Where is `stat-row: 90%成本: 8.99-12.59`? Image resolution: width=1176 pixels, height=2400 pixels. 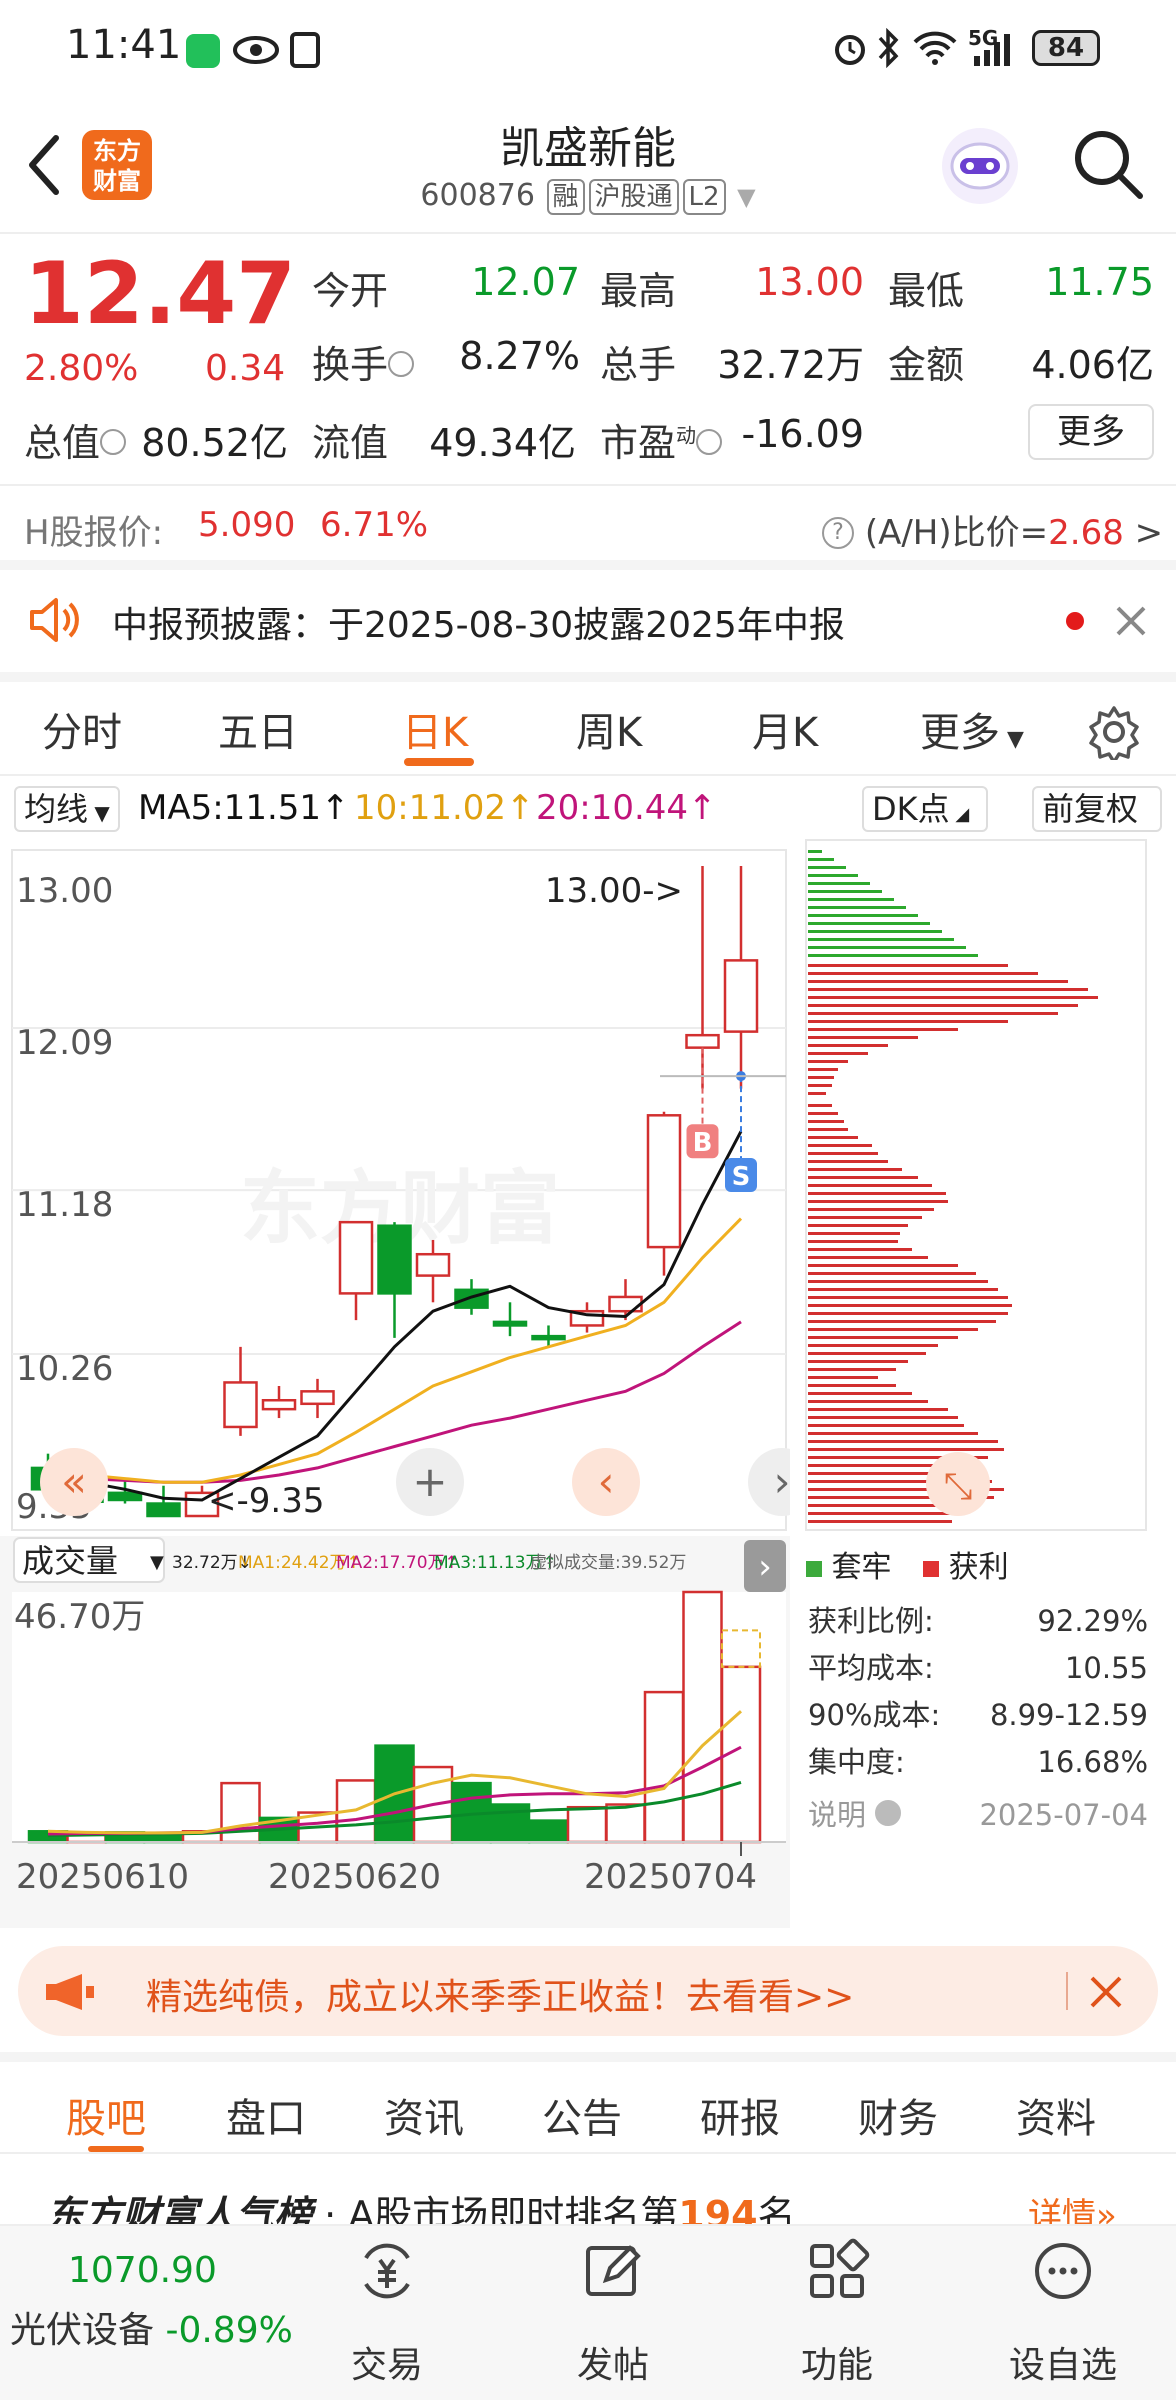
stat-row: 90%成本: 8.99-12.59 is located at coordinates (978, 1715).